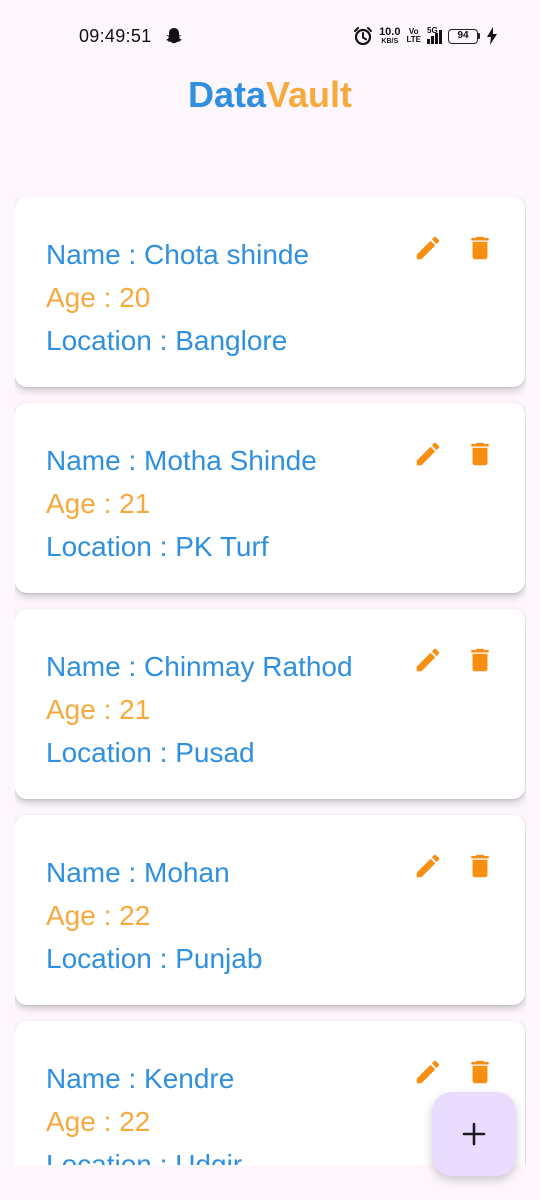 The image size is (540, 1200). Describe the element at coordinates (115, 36) in the screenshot. I see `status-time: 09:49:51` at that location.